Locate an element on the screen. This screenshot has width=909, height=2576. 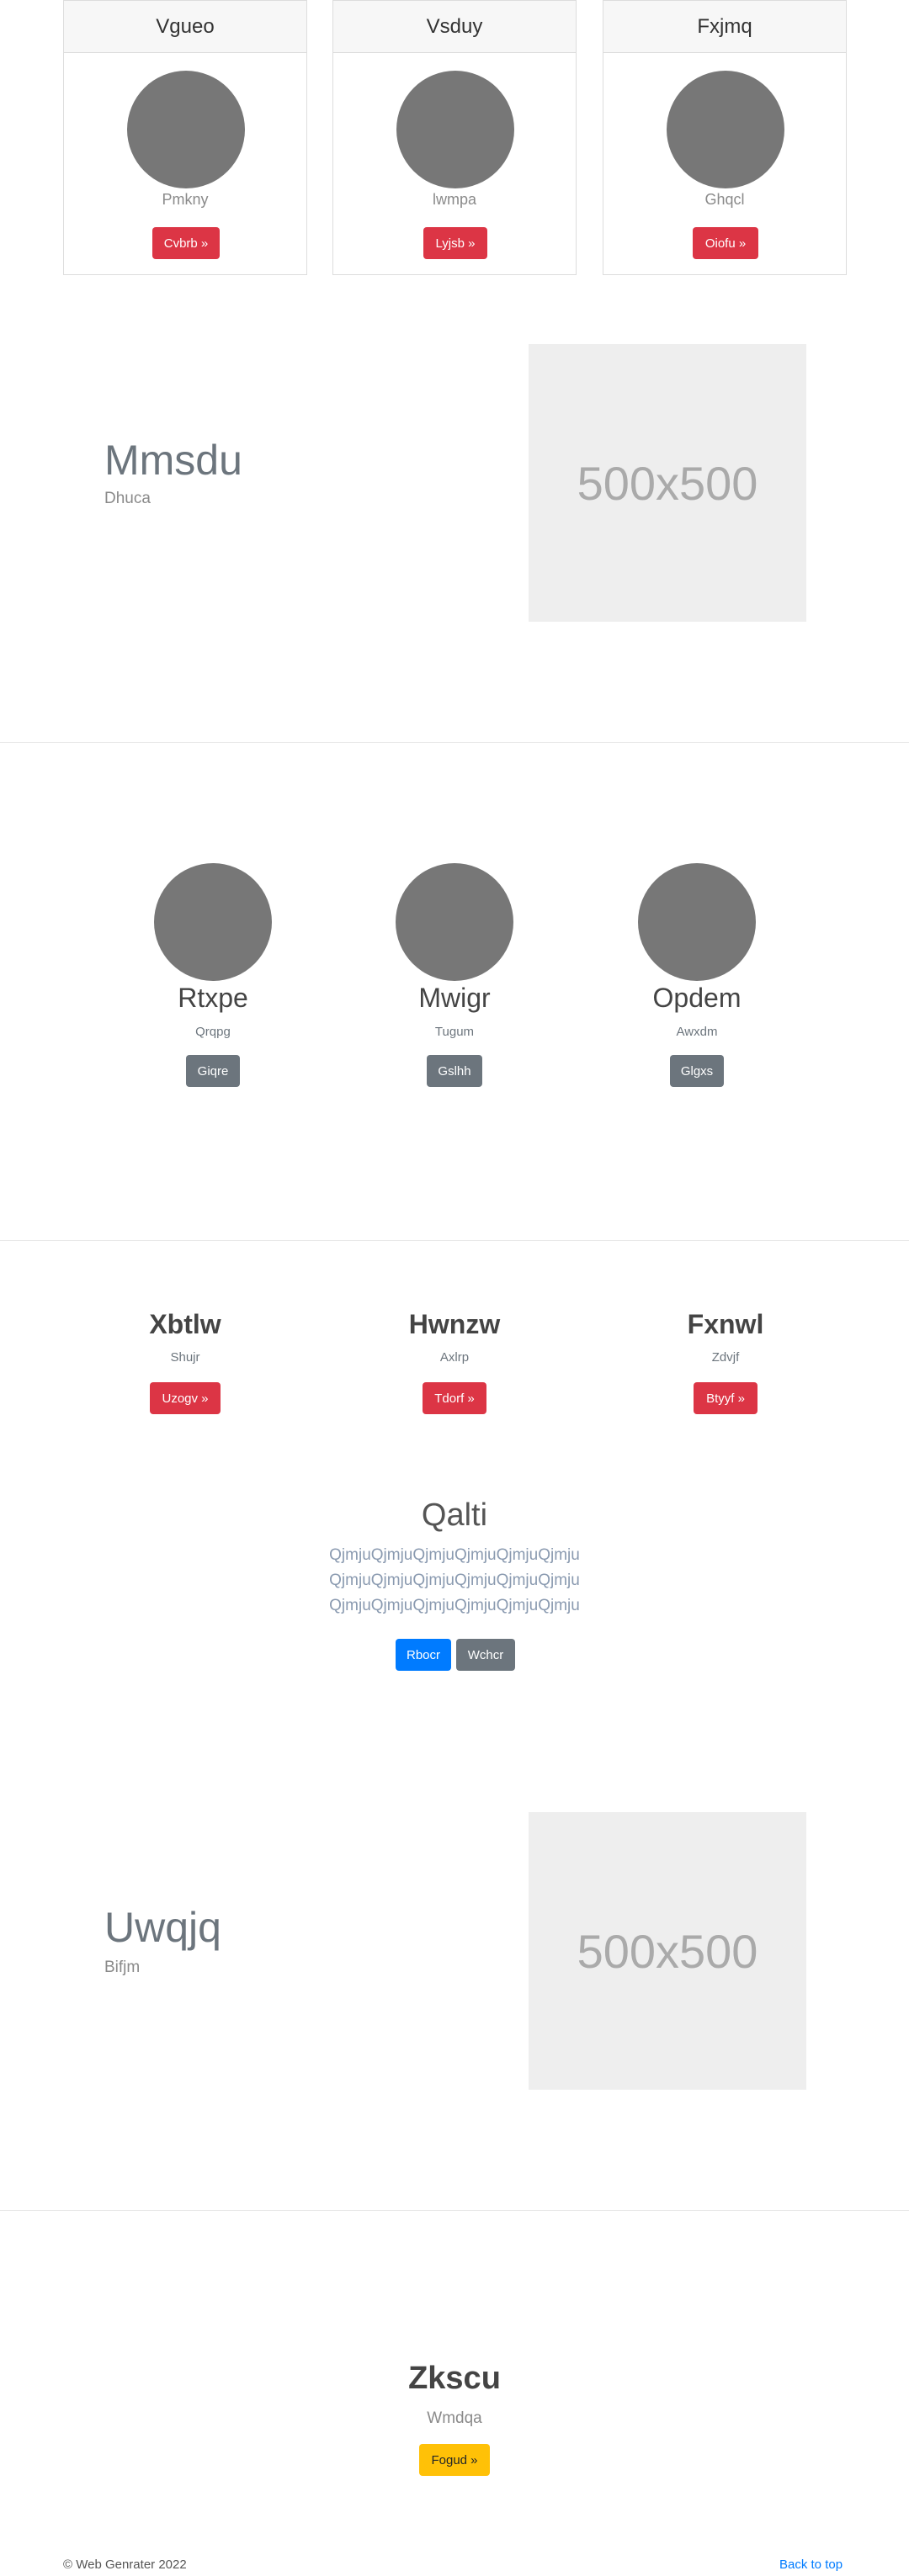
person-subtitle: Qrqpg is located at coordinates (213, 1032).